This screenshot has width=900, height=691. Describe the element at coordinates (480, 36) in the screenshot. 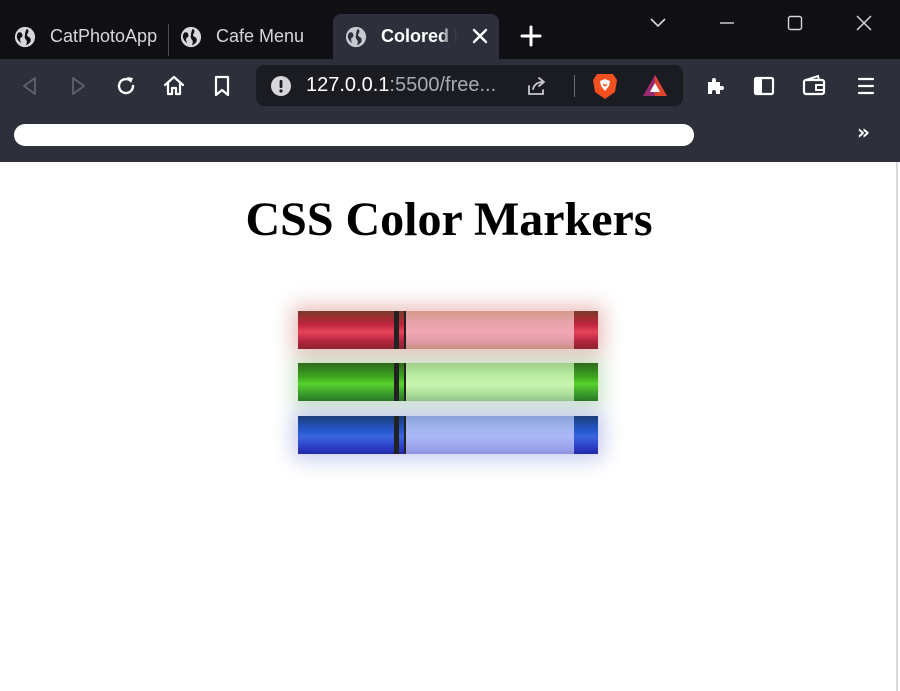

I see `close-tab-icon` at that location.